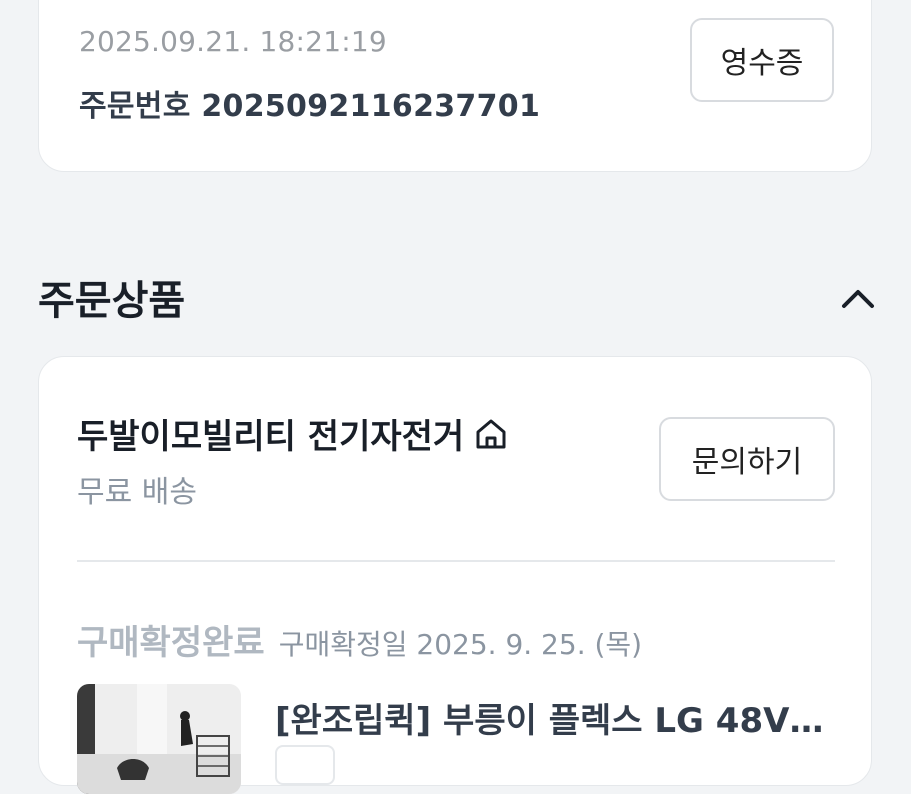  I want to click on divider, so click(456, 561).